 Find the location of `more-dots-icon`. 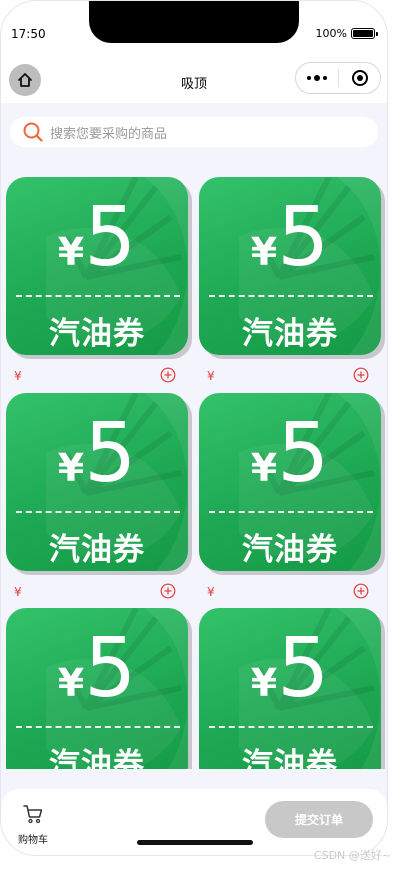

more-dots-icon is located at coordinates (317, 78).